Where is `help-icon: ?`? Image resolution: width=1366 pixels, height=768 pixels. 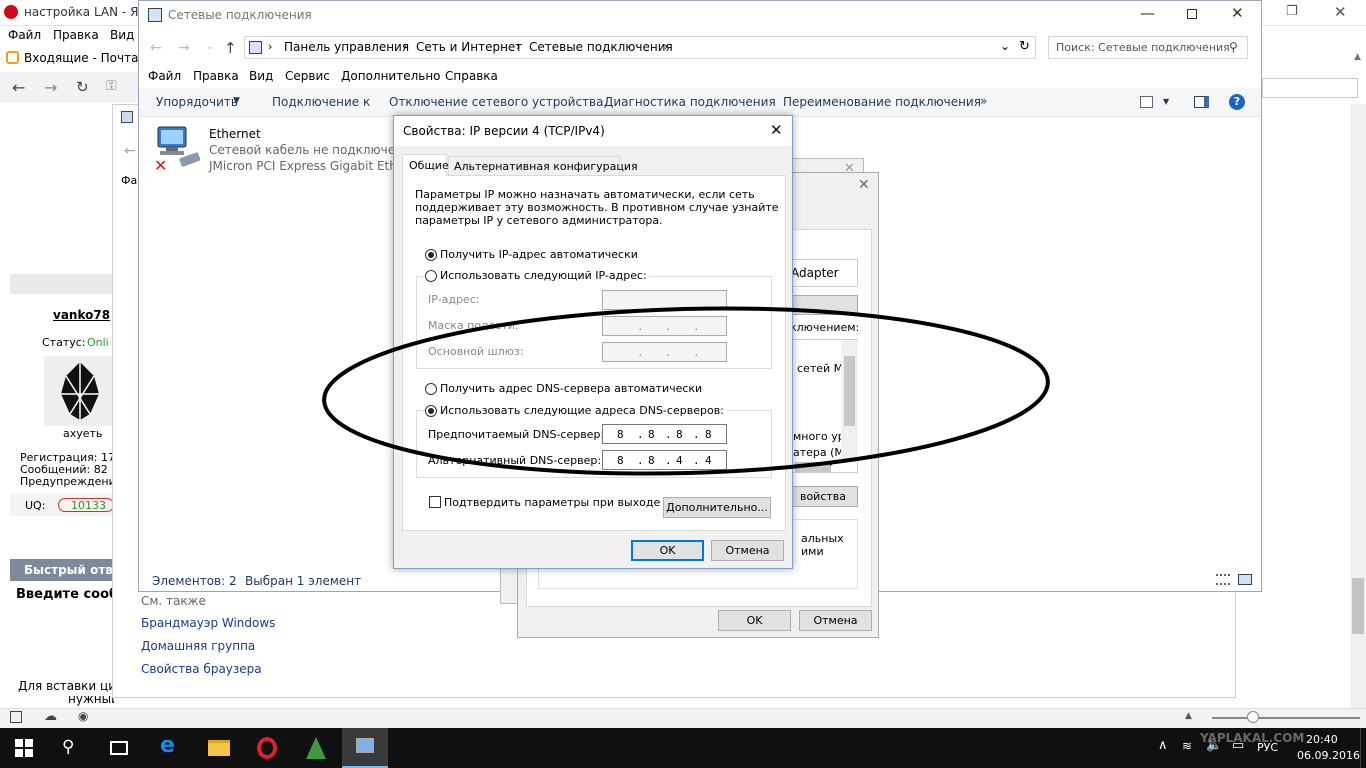 help-icon: ? is located at coordinates (1237, 102).